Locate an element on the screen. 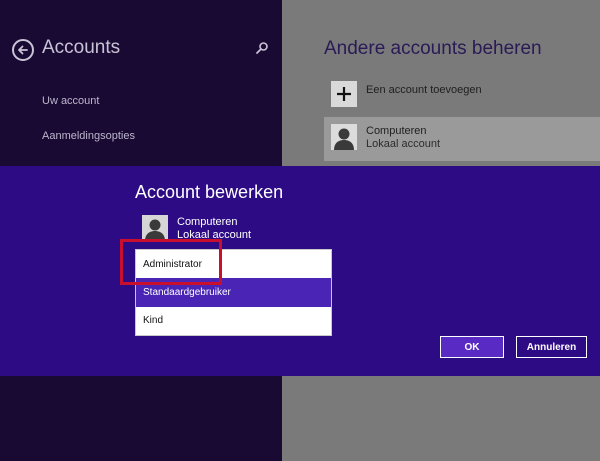 This screenshot has height=461, width=600. nav-item-aanmeldingsopties: Aanmeldingsopties is located at coordinates (88, 136).